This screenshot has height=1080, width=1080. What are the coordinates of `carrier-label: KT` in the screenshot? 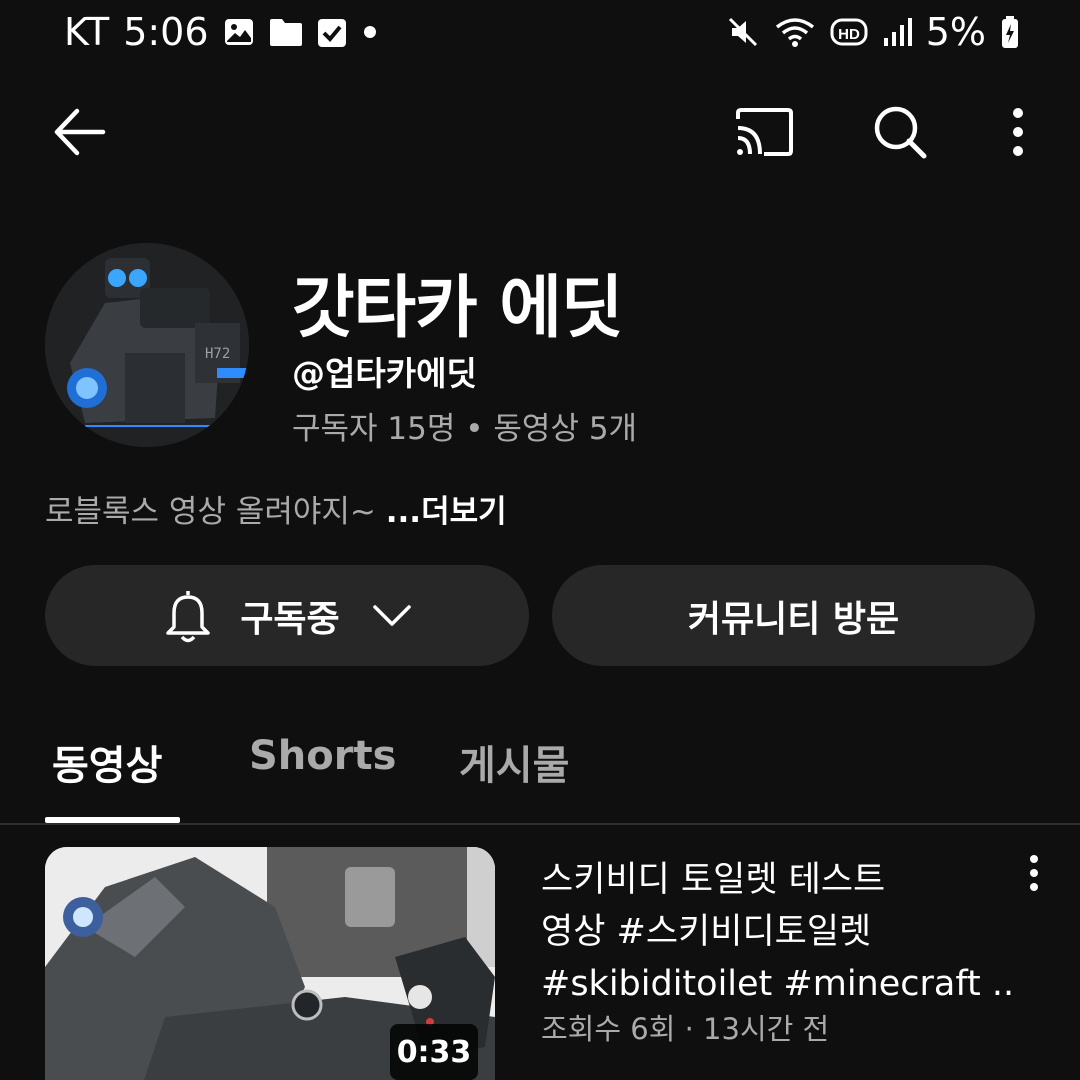 It's located at (87, 32).